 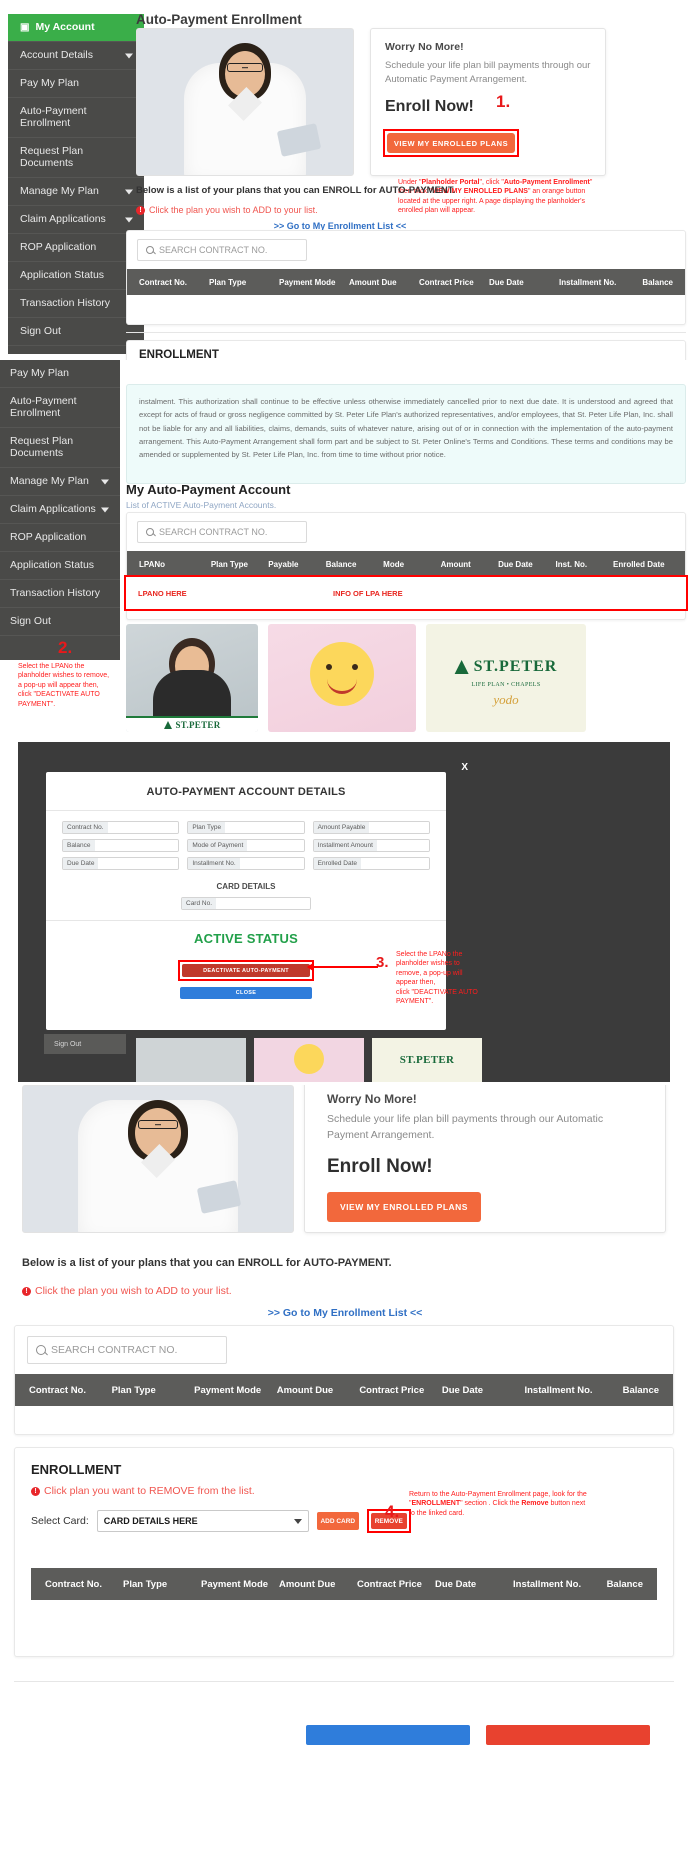 What do you see at coordinates (246, 903) in the screenshot?
I see `field-card-no: Card No.` at bounding box center [246, 903].